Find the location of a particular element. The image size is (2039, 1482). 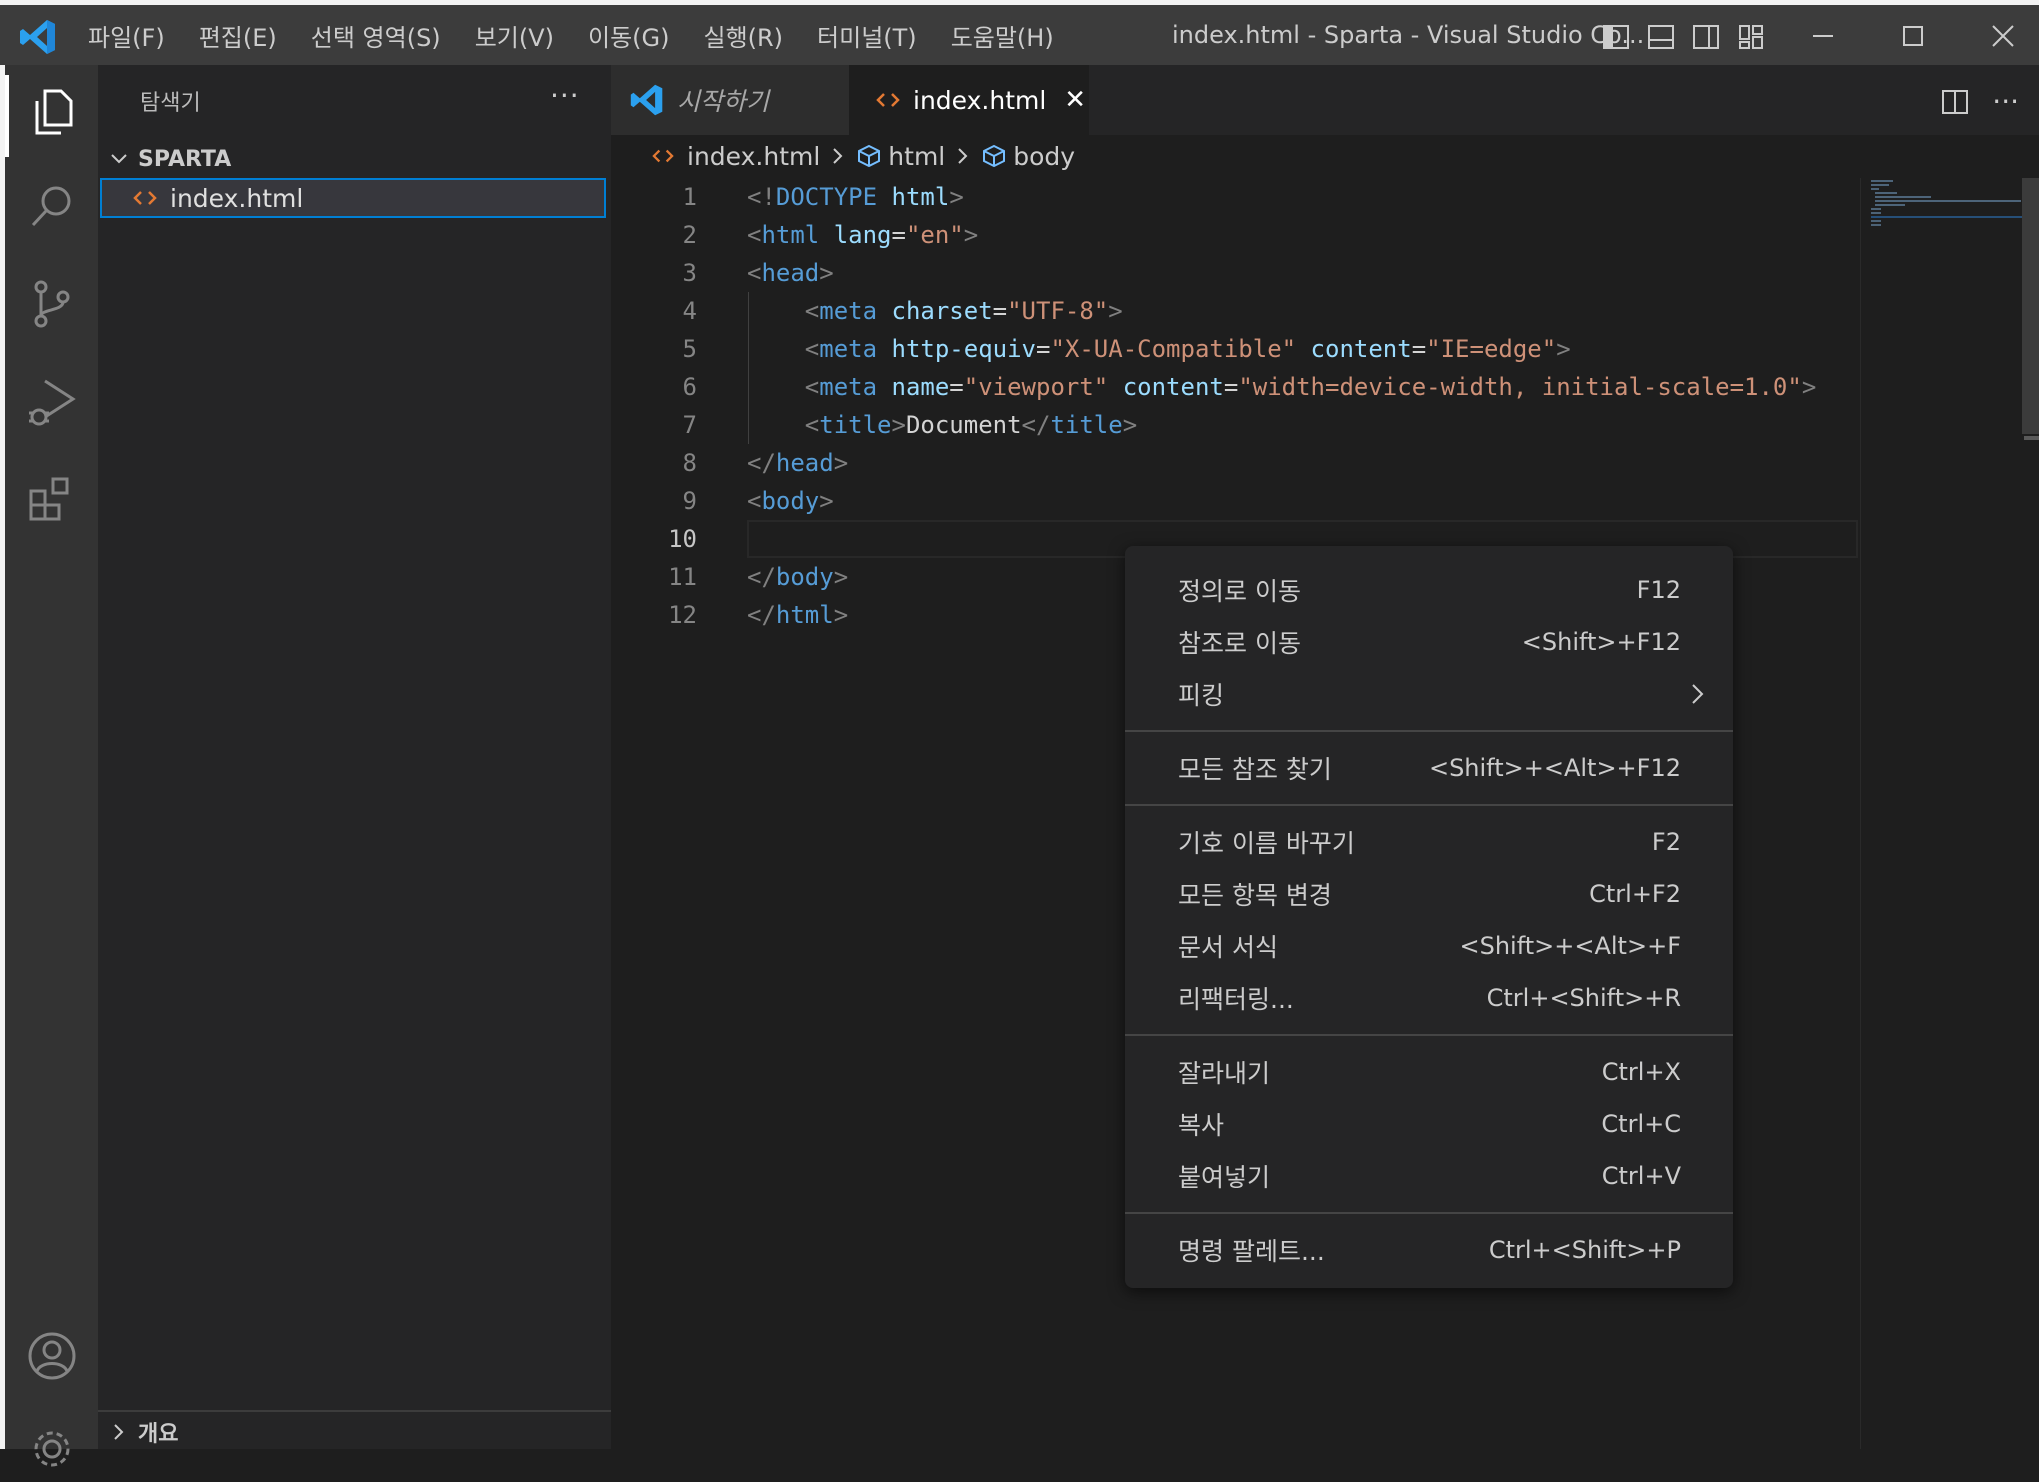

customize-layout-icon is located at coordinates (1751, 37).